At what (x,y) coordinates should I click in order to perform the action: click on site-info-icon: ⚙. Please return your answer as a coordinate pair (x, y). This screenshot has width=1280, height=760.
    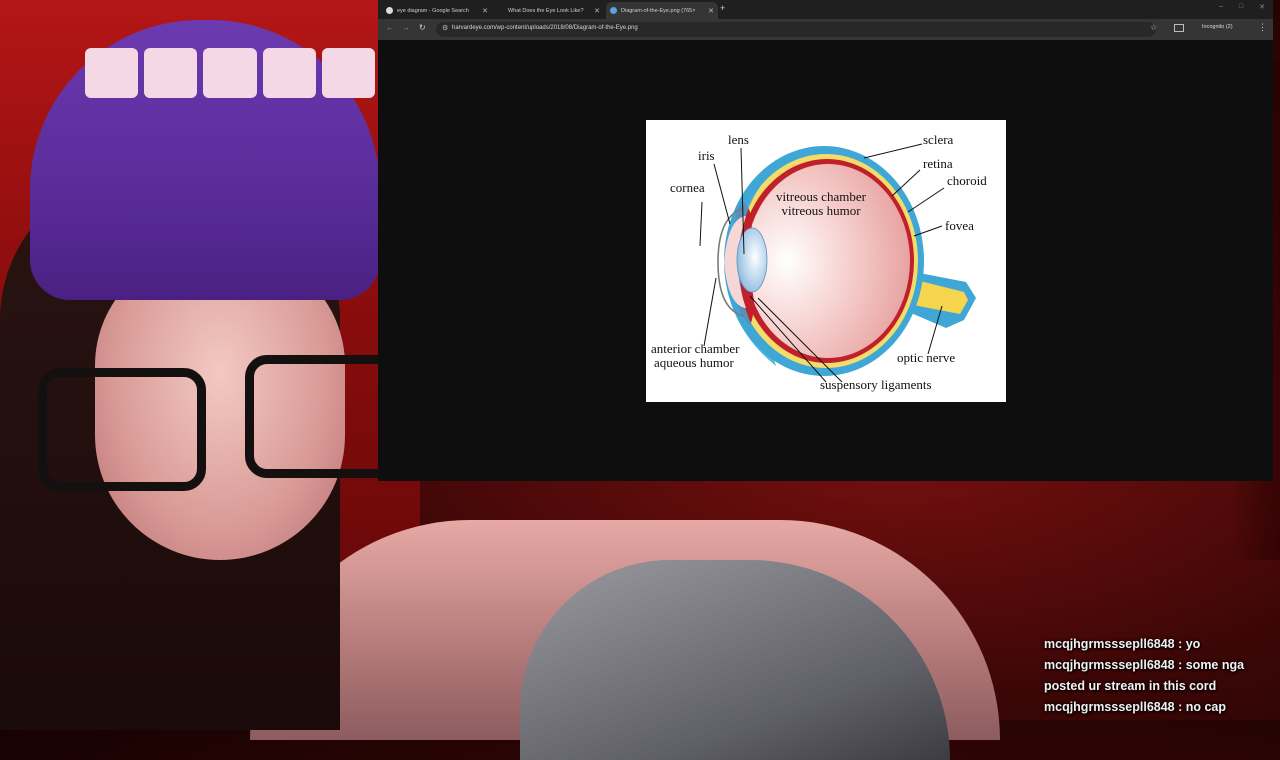
    Looking at the image, I should click on (445, 28).